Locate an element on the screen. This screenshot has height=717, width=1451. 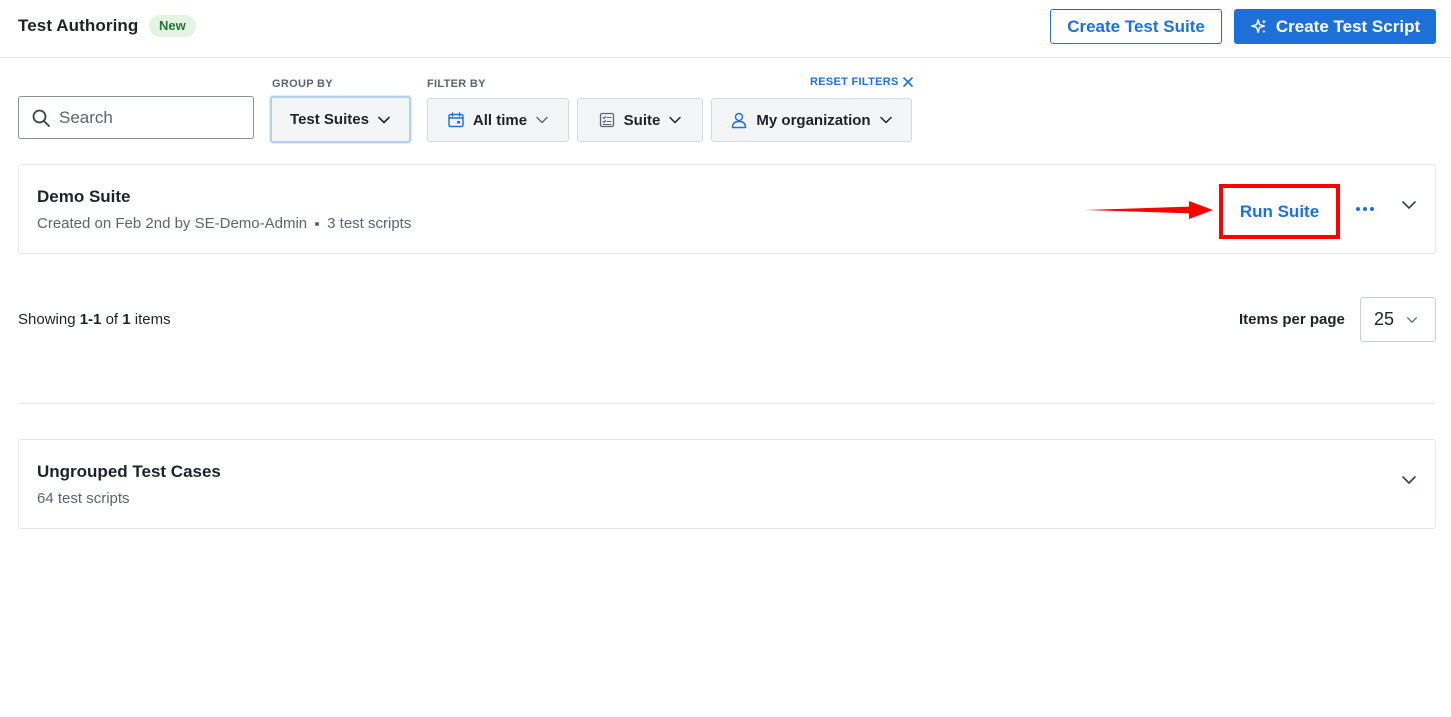
showing-count: Showing 1-1 of 1 items is located at coordinates (94, 319).